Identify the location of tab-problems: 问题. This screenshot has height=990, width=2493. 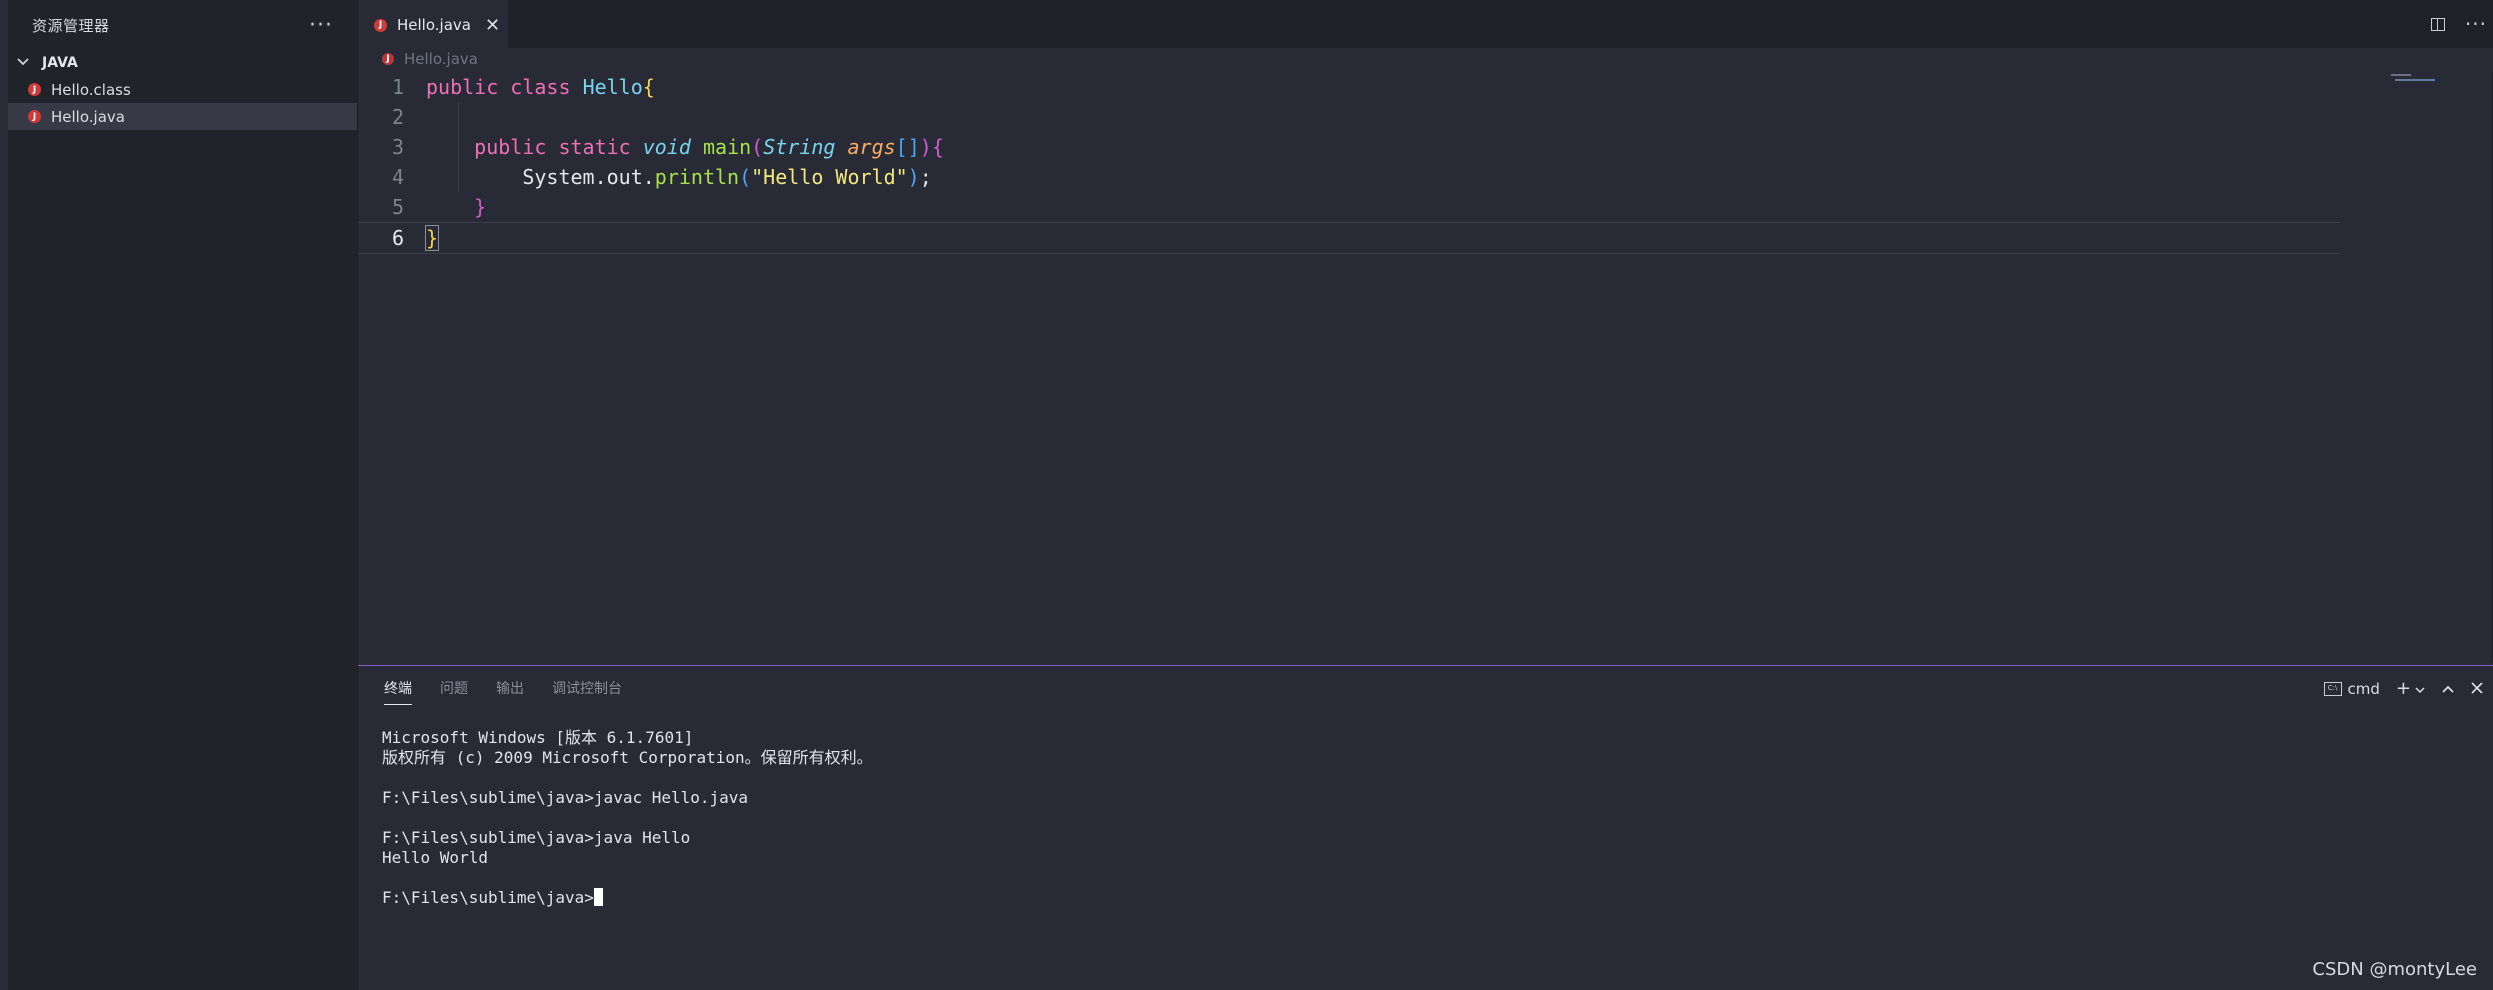
(454, 688).